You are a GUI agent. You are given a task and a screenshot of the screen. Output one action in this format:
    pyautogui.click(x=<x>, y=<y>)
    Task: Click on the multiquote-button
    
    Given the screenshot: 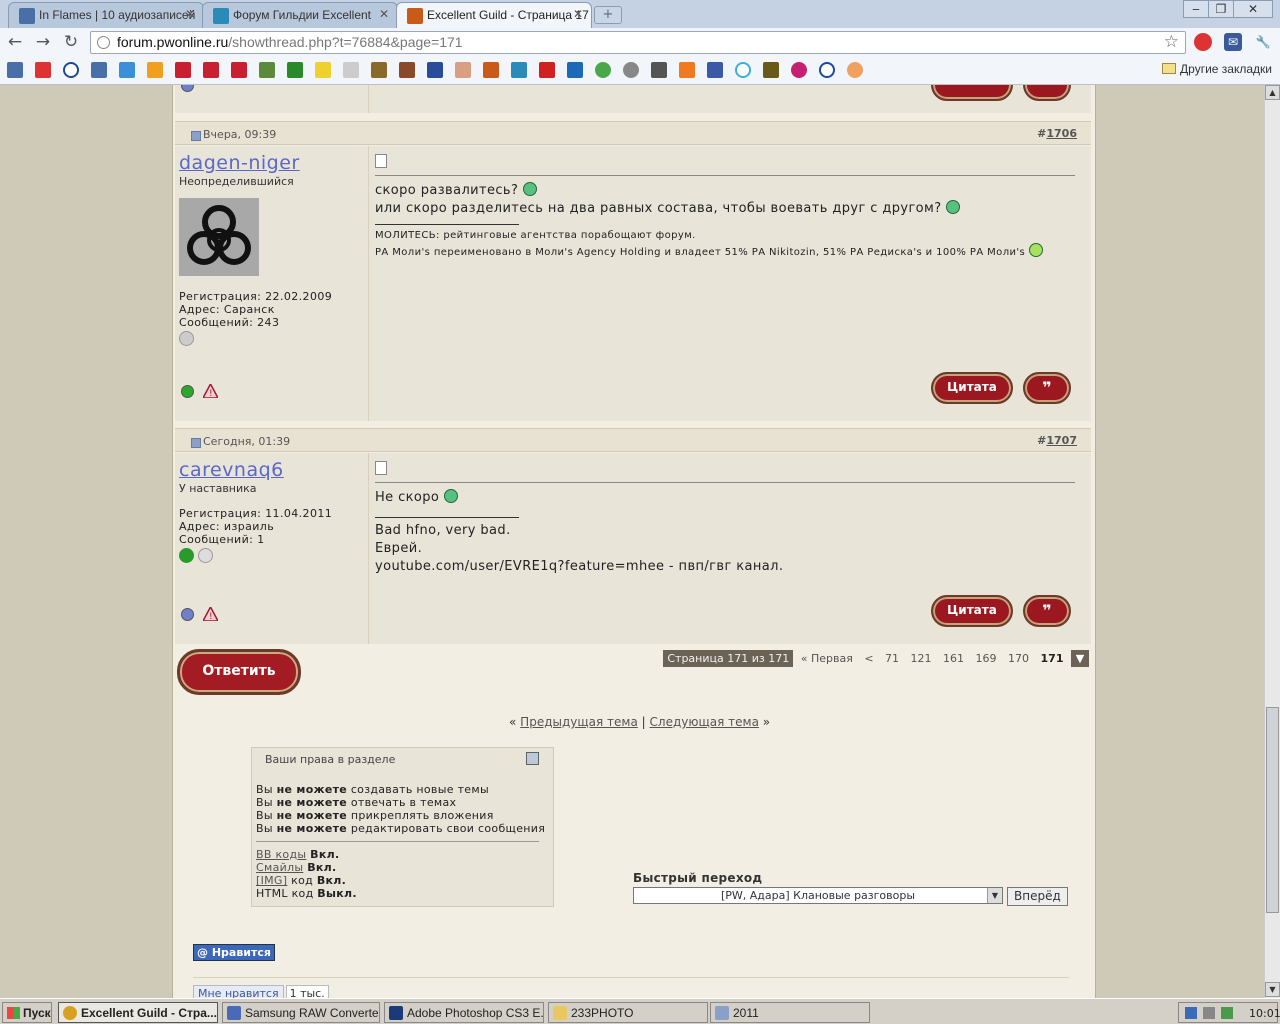 What is the action you would take?
    pyautogui.click(x=1047, y=93)
    